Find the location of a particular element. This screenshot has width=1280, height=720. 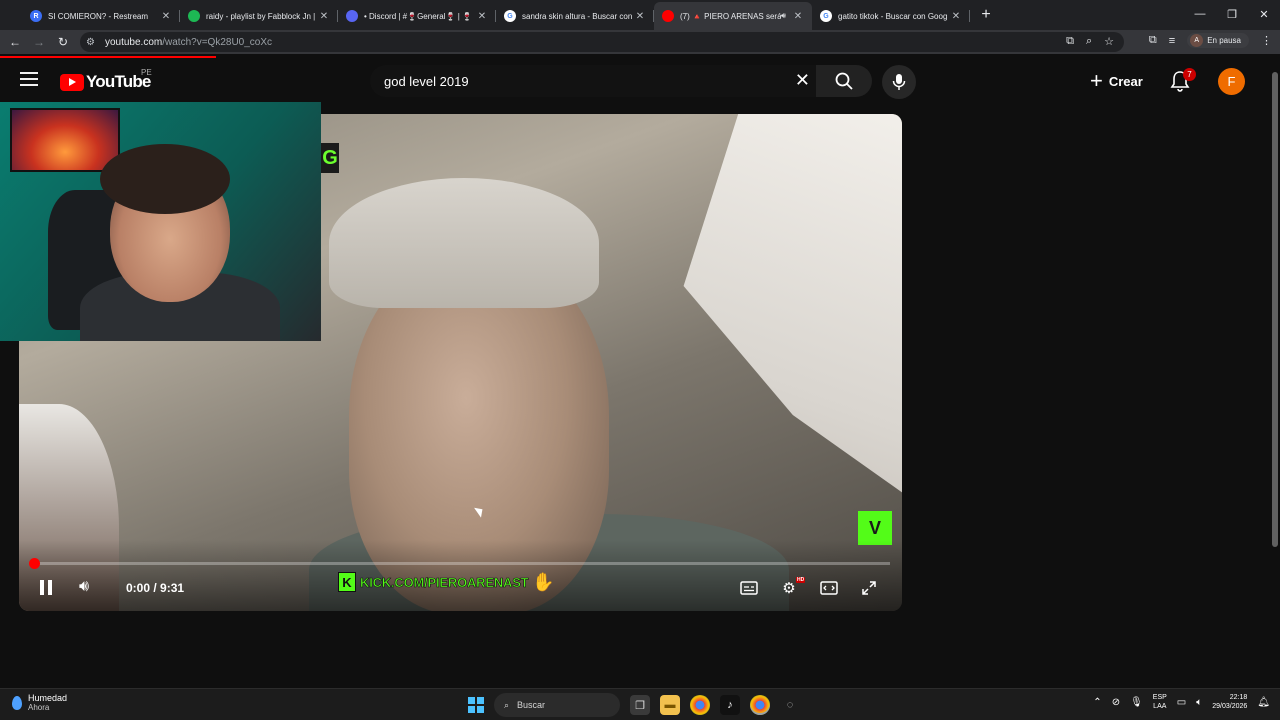

create-button: + Crear is located at coordinates (1116, 81).